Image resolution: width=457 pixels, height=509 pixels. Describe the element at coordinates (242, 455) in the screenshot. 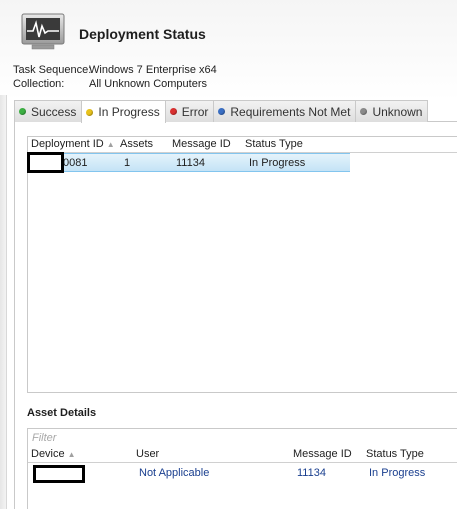

I see `asset-details-grid-header: Device ▲ User Message ID Status Type` at that location.